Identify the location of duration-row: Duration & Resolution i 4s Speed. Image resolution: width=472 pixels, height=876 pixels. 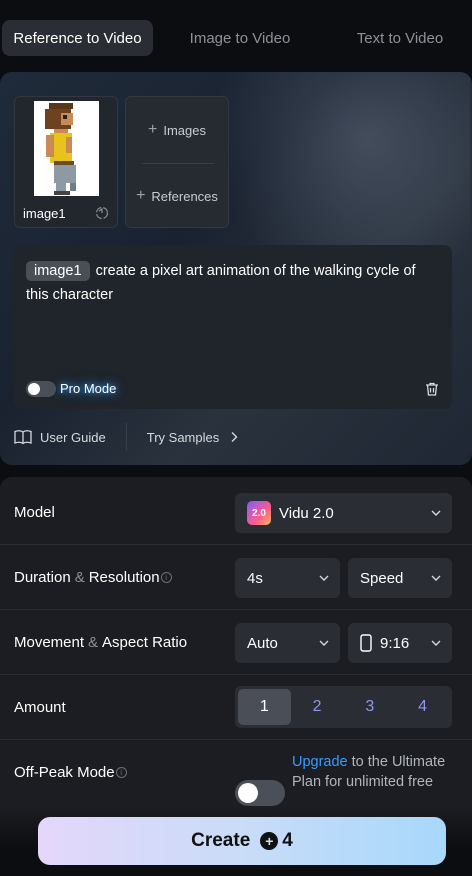
(236, 577).